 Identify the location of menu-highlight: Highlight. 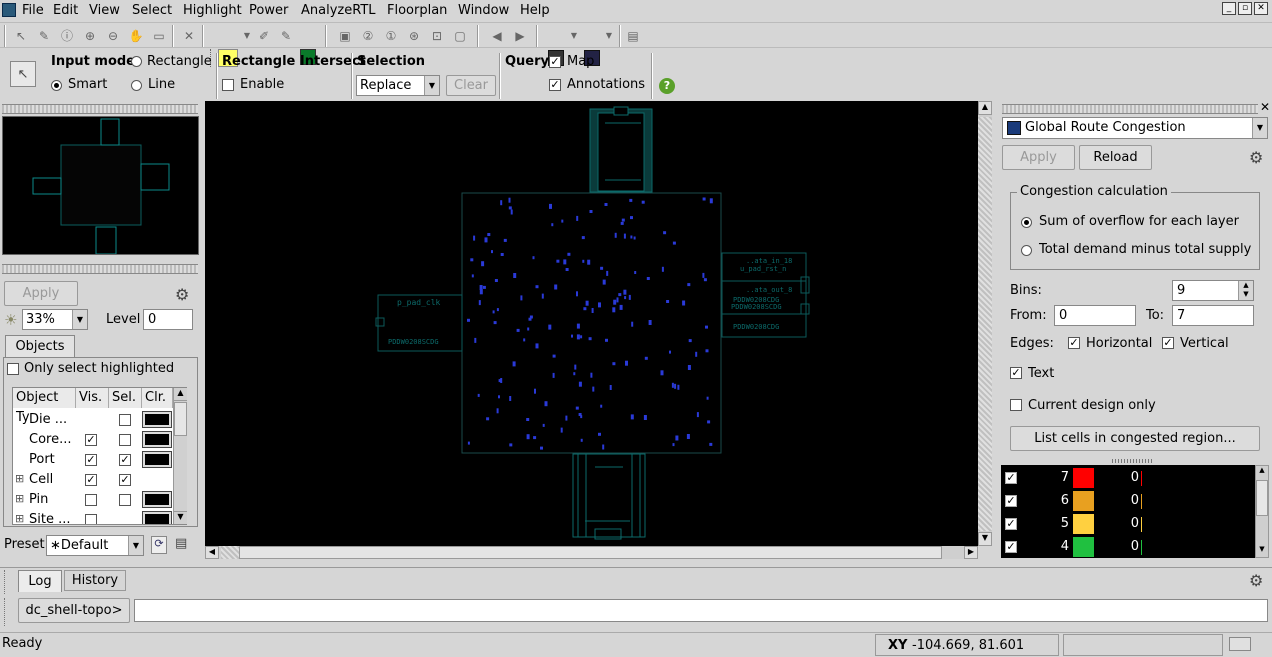
(212, 10).